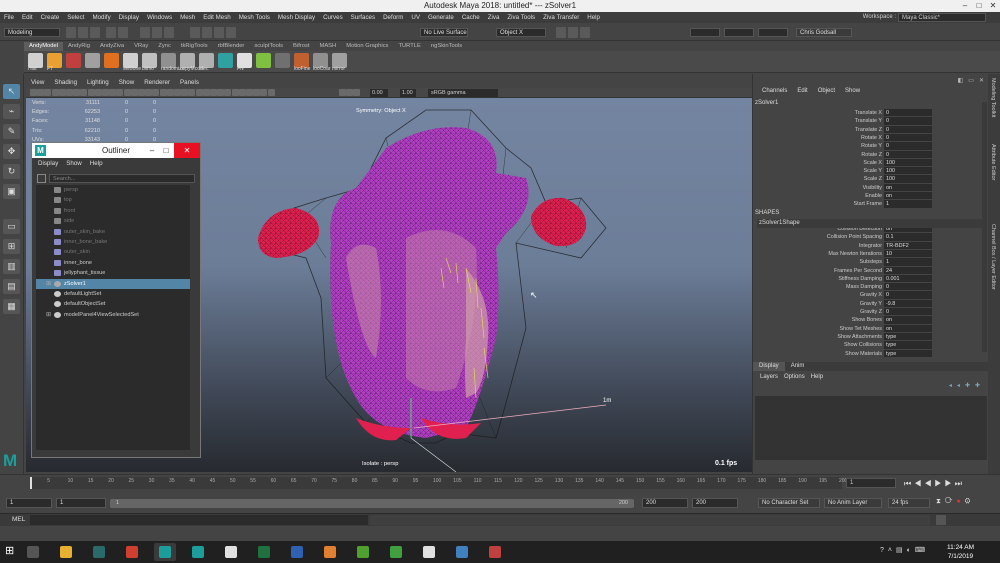  Describe the element at coordinates (198, 552) in the screenshot. I see `maya-icon` at that location.